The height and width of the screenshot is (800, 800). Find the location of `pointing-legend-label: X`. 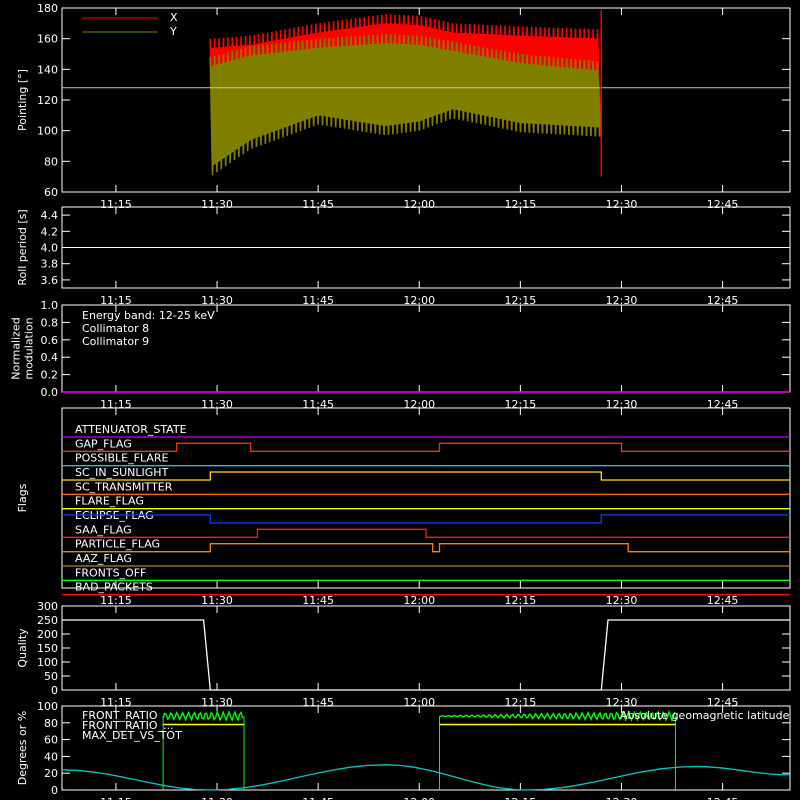

pointing-legend-label: X is located at coordinates (174, 17).